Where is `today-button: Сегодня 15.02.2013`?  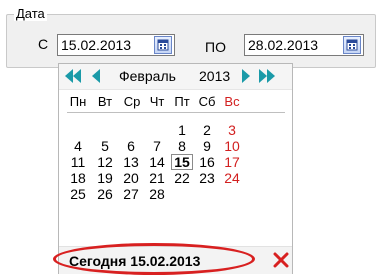 today-button: Сегодня 15.02.2013 is located at coordinates (134, 261).